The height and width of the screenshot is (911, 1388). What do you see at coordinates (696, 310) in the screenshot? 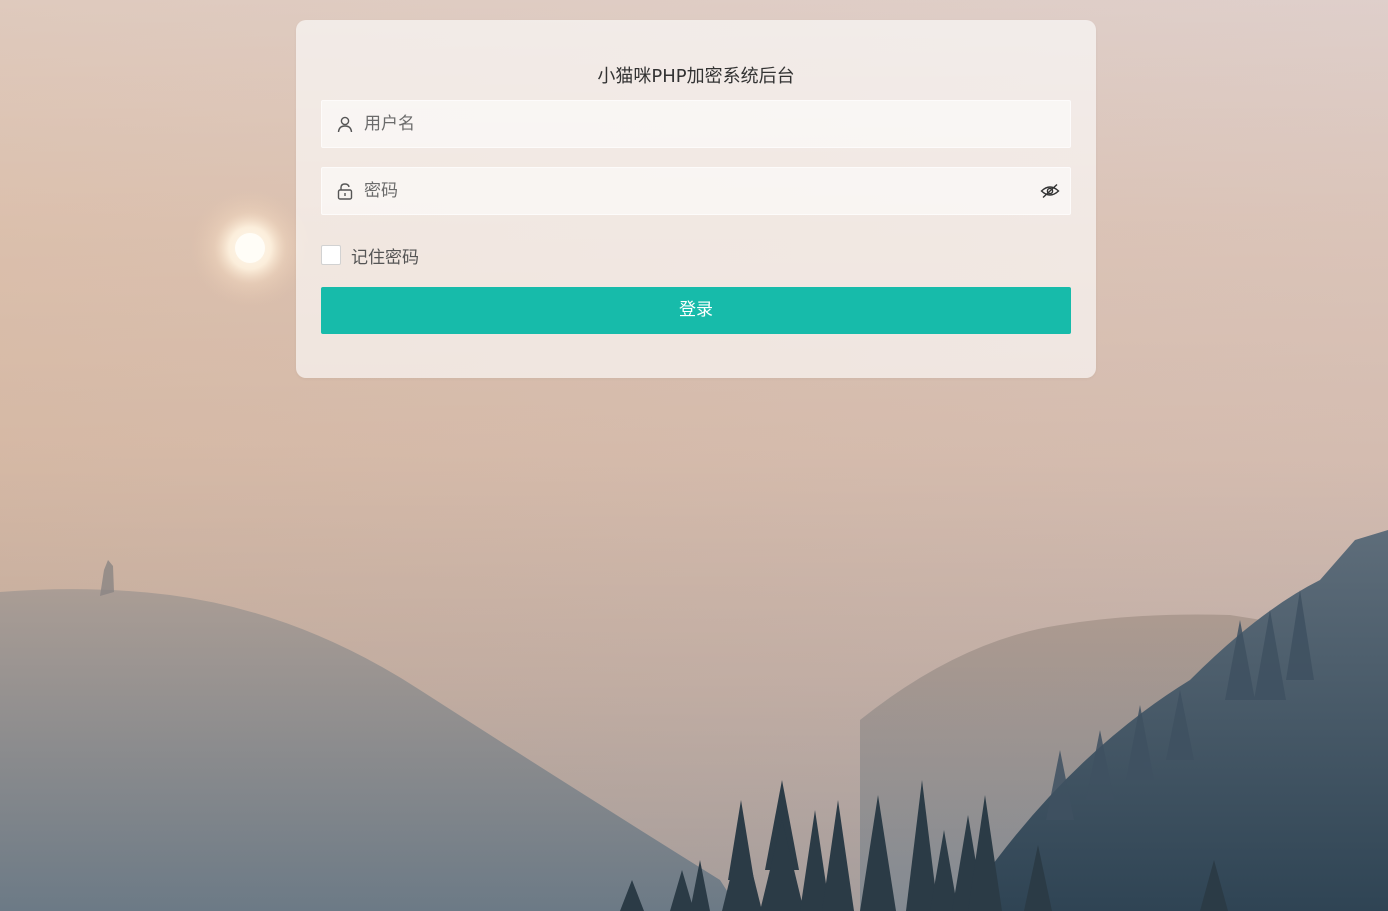
I see `login-button: 登录` at bounding box center [696, 310].